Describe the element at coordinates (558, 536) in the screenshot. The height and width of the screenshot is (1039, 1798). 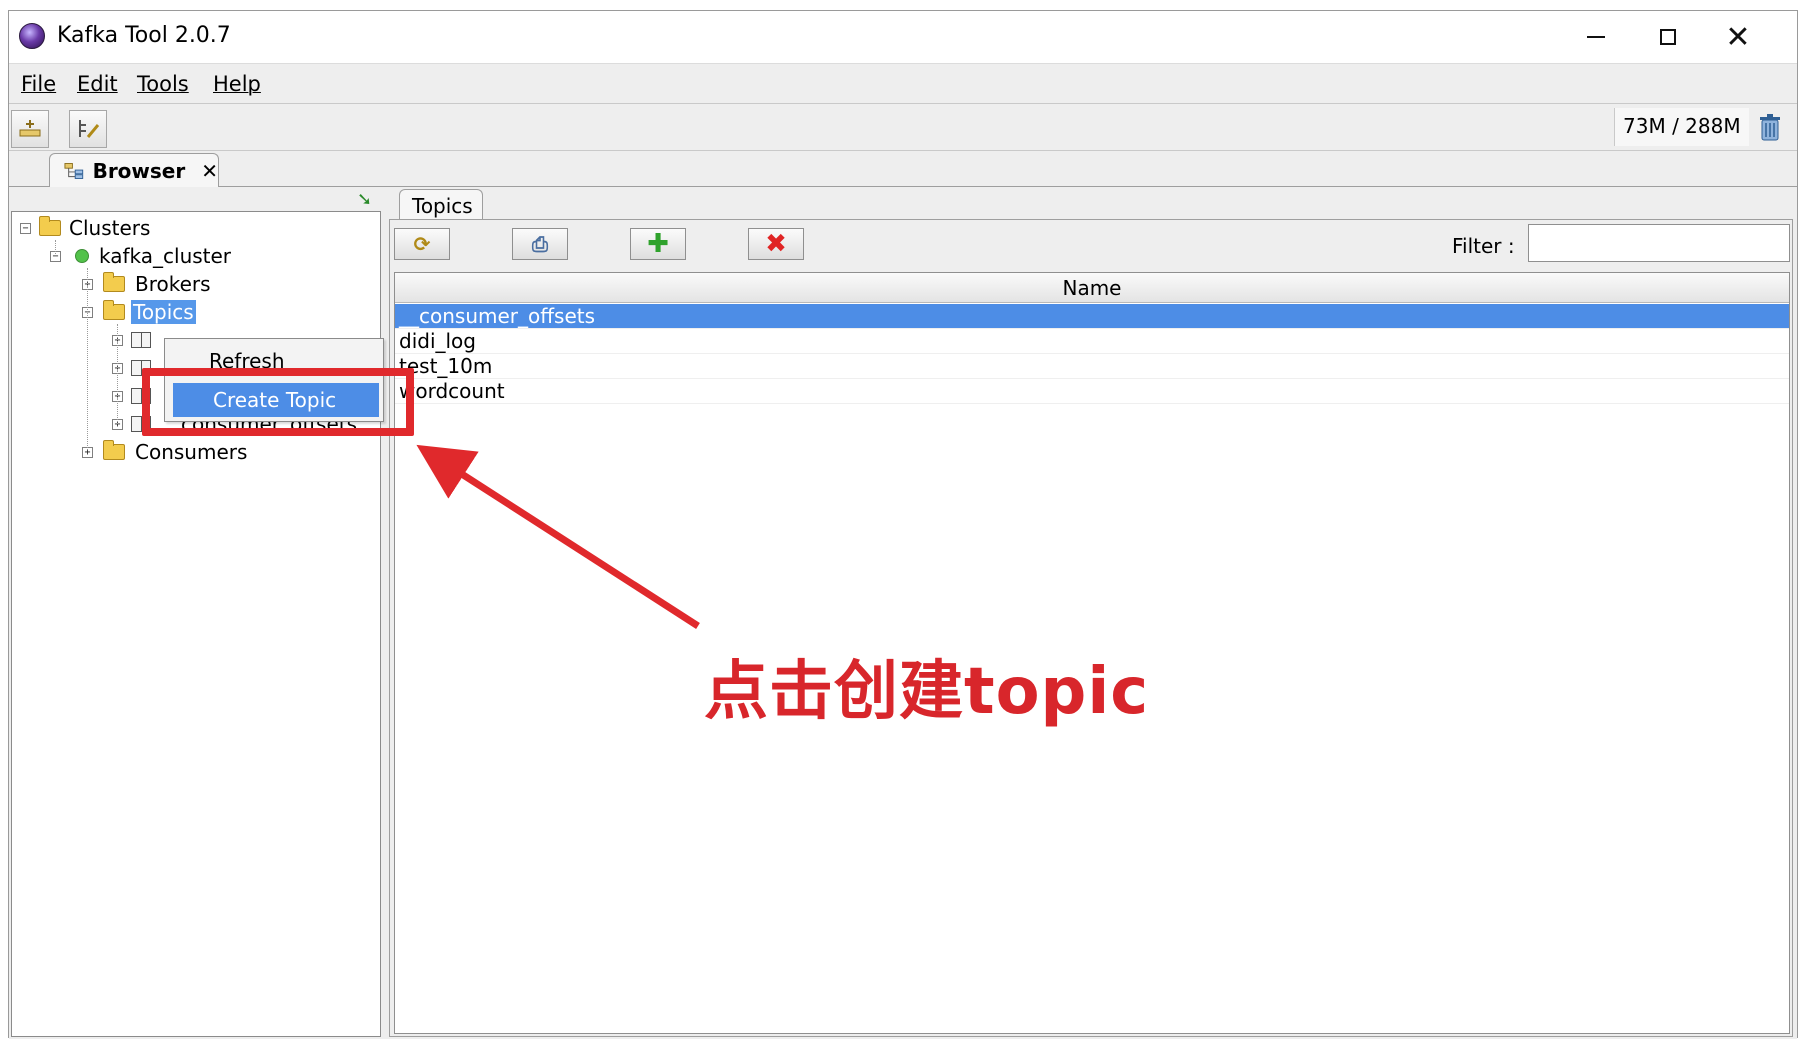
I see `annotation-arrow` at that location.